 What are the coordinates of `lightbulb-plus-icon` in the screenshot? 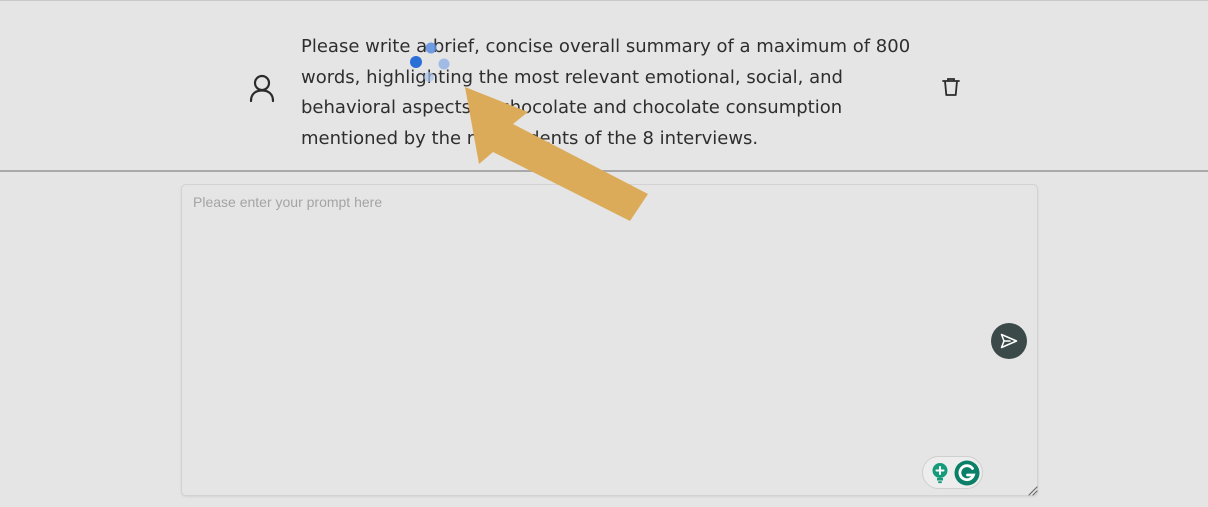 It's located at (940, 473).